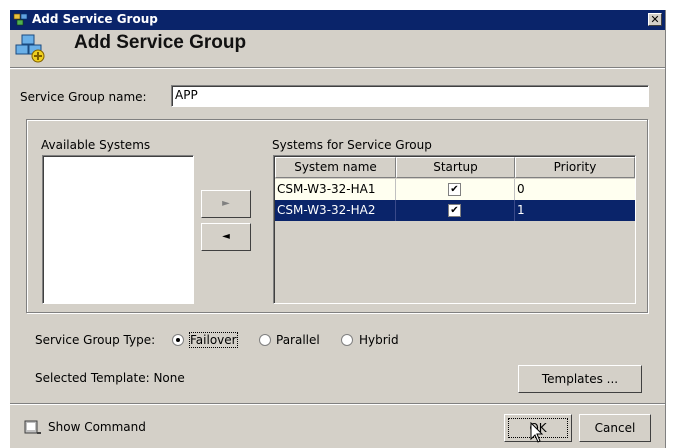 The image size is (677, 448). I want to click on close-icon: ✕, so click(655, 19).